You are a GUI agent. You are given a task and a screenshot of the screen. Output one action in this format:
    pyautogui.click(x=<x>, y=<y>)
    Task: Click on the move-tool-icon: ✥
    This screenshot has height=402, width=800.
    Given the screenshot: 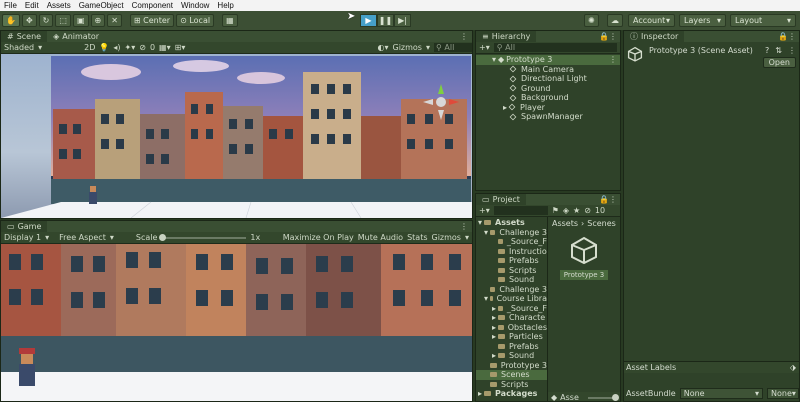 What is the action you would take?
    pyautogui.click(x=29, y=20)
    